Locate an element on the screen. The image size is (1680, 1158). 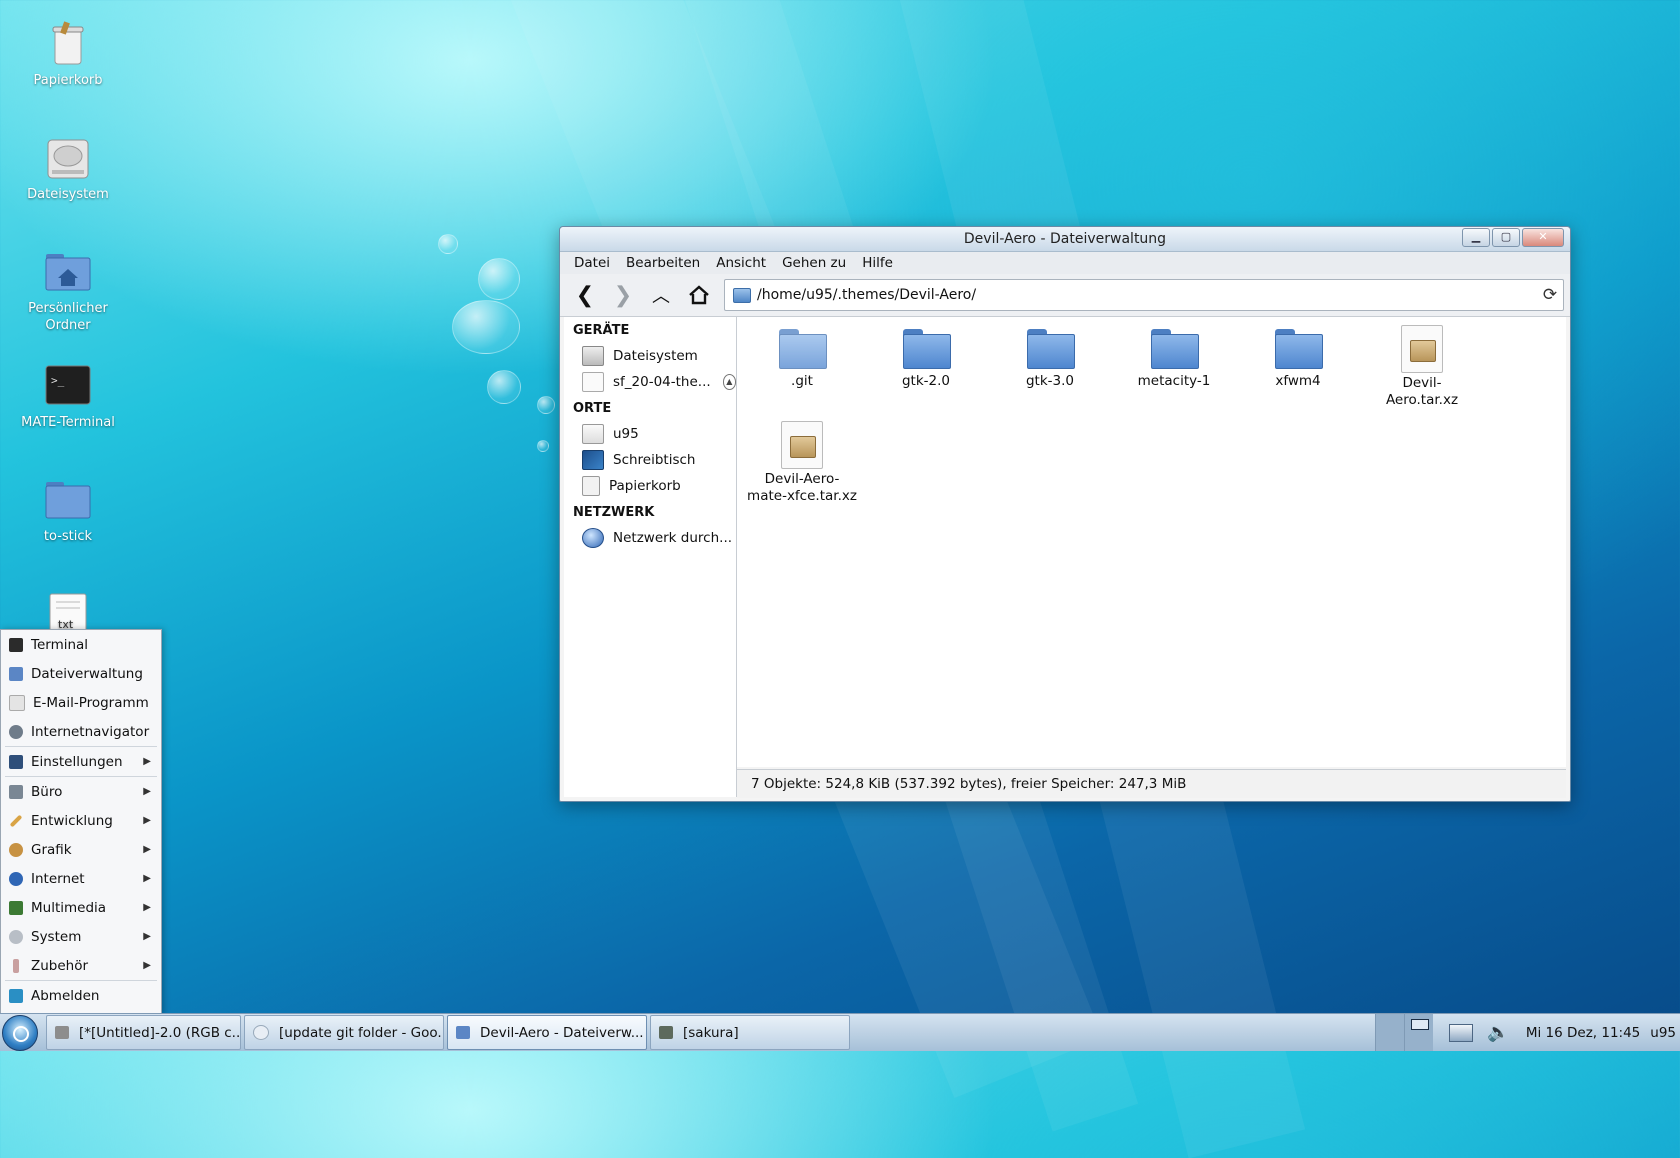
network-header: NETZWERK is located at coordinates (614, 512).